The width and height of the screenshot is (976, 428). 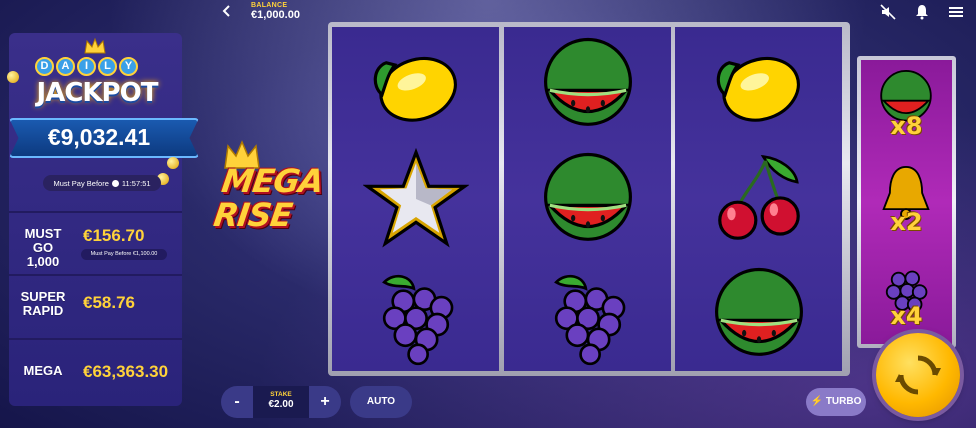 What do you see at coordinates (325, 402) in the screenshot?
I see `stake-increase-button: +` at bounding box center [325, 402].